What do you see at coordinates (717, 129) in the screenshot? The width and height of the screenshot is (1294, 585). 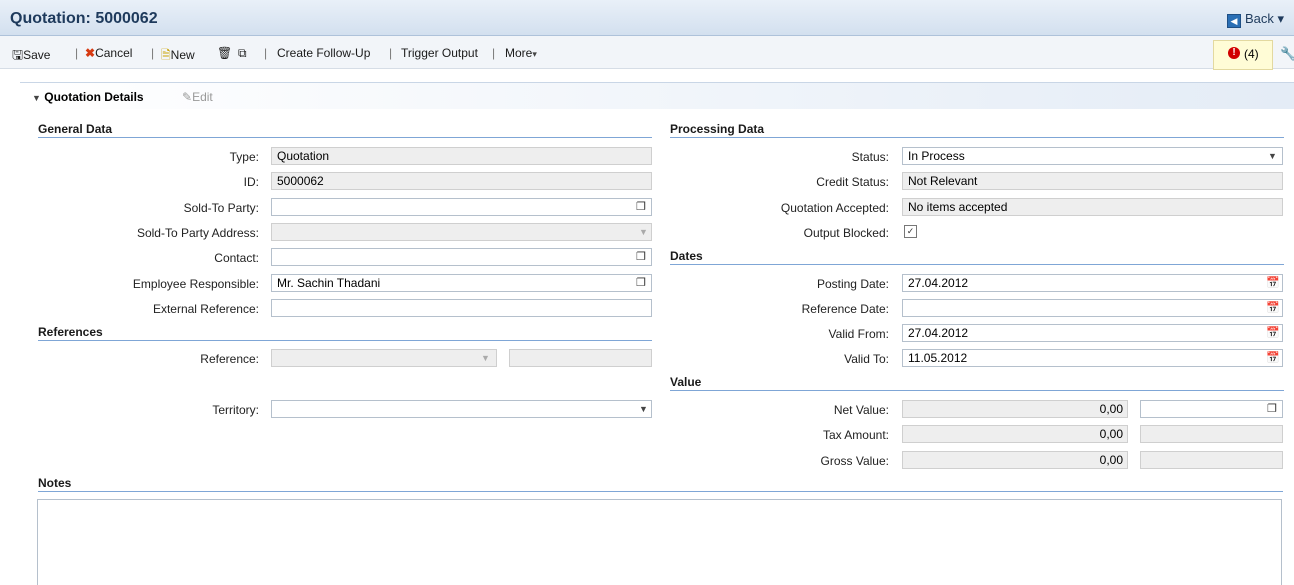 I see `processing-data-heading: Processing Data` at bounding box center [717, 129].